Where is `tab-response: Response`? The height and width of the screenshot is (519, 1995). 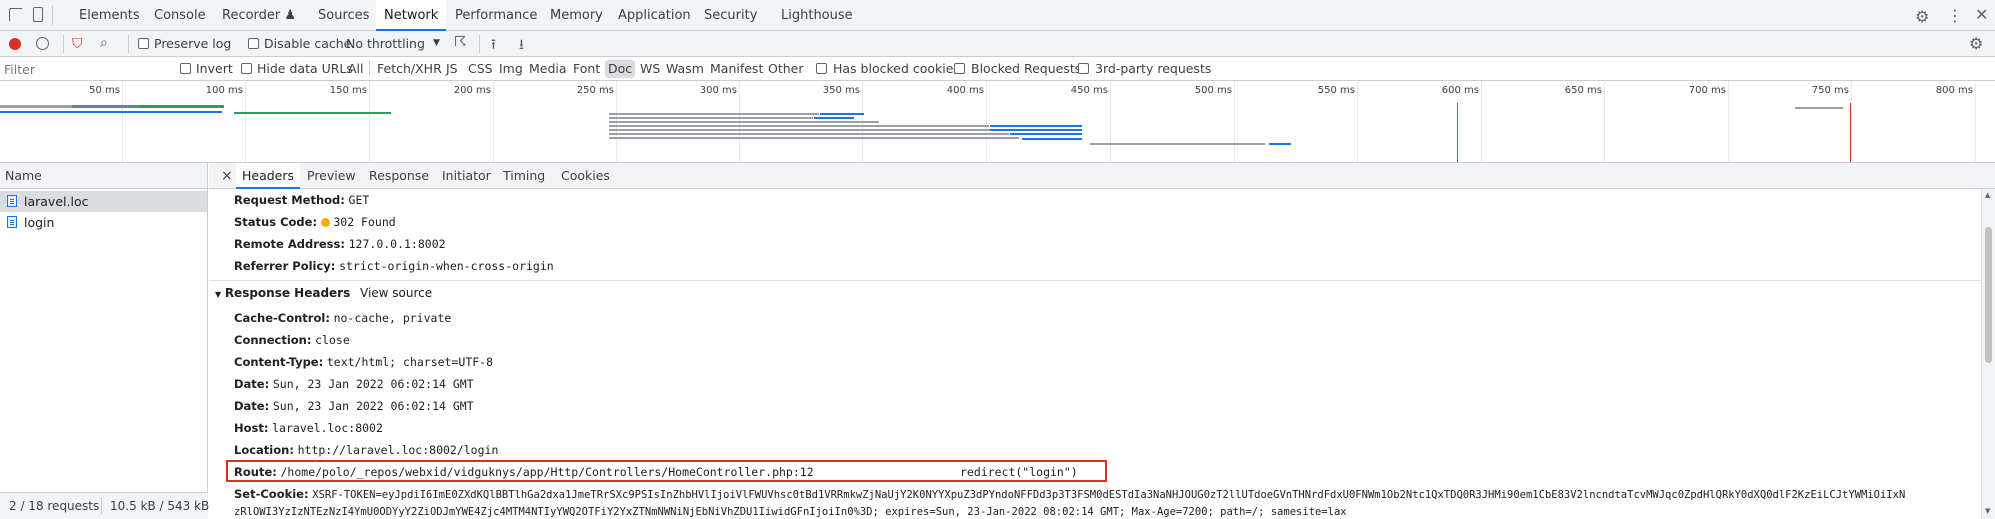 tab-response: Response is located at coordinates (399, 176).